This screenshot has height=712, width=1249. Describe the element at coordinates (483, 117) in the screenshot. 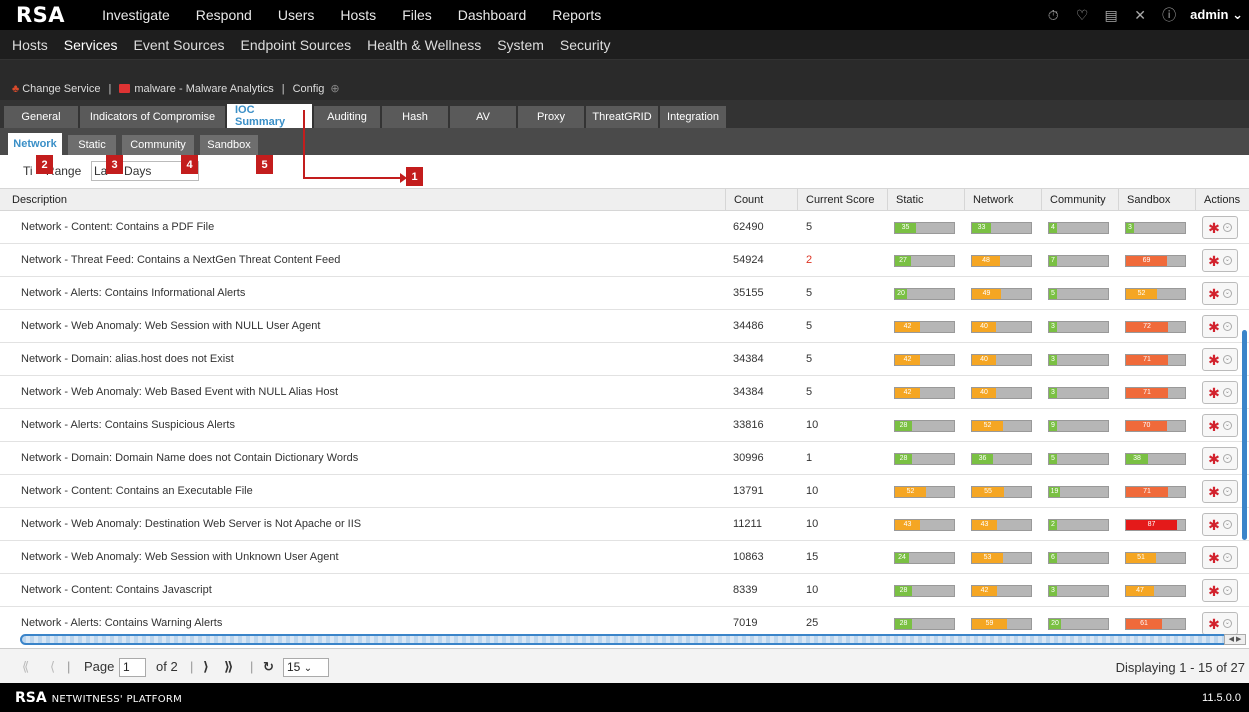

I see `tab-av: AV` at that location.